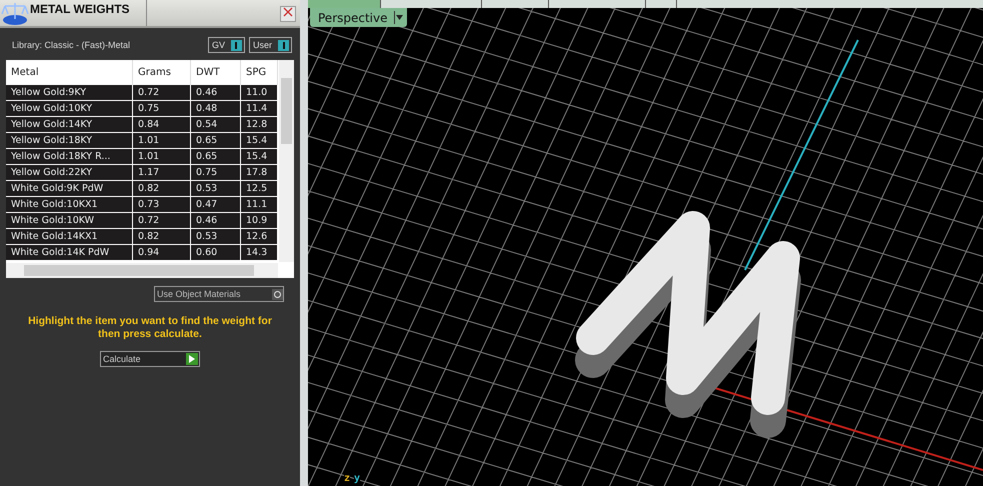  I want to click on table-cell: White Gold:14K PdW, so click(69, 253).